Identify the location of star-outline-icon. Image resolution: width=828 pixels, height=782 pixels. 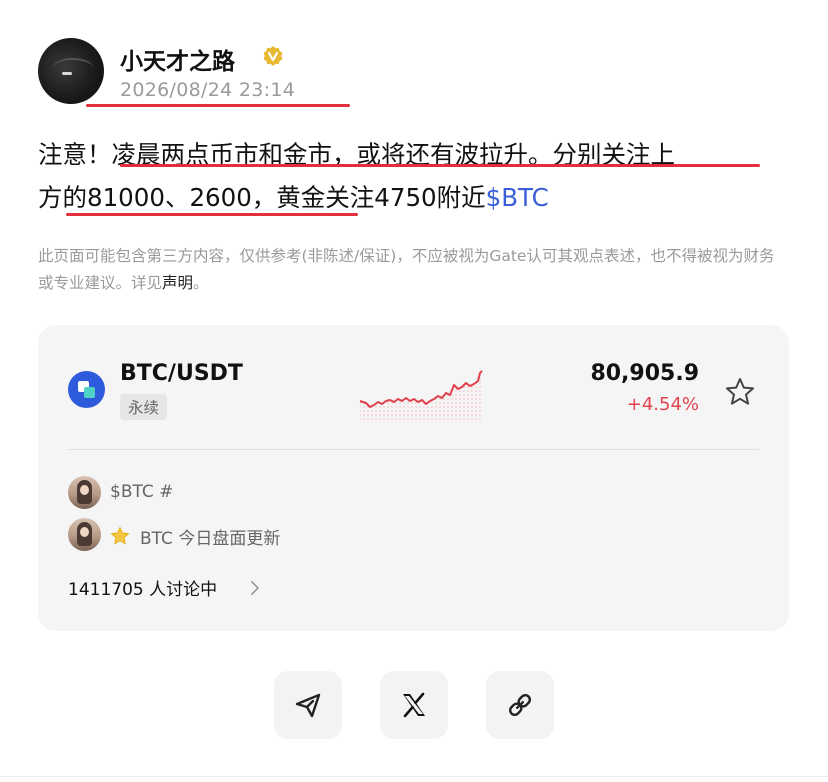
(740, 392).